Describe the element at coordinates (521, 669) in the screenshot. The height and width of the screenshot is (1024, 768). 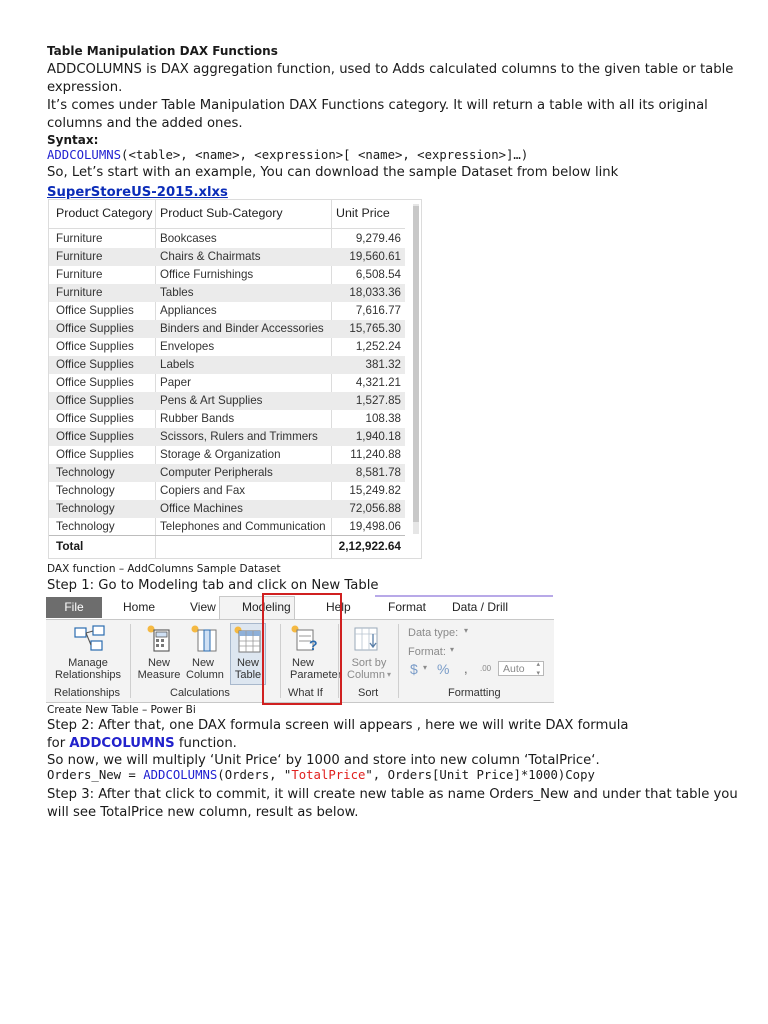
I see `decimal-places-input: Auto ▴ ▾` at that location.